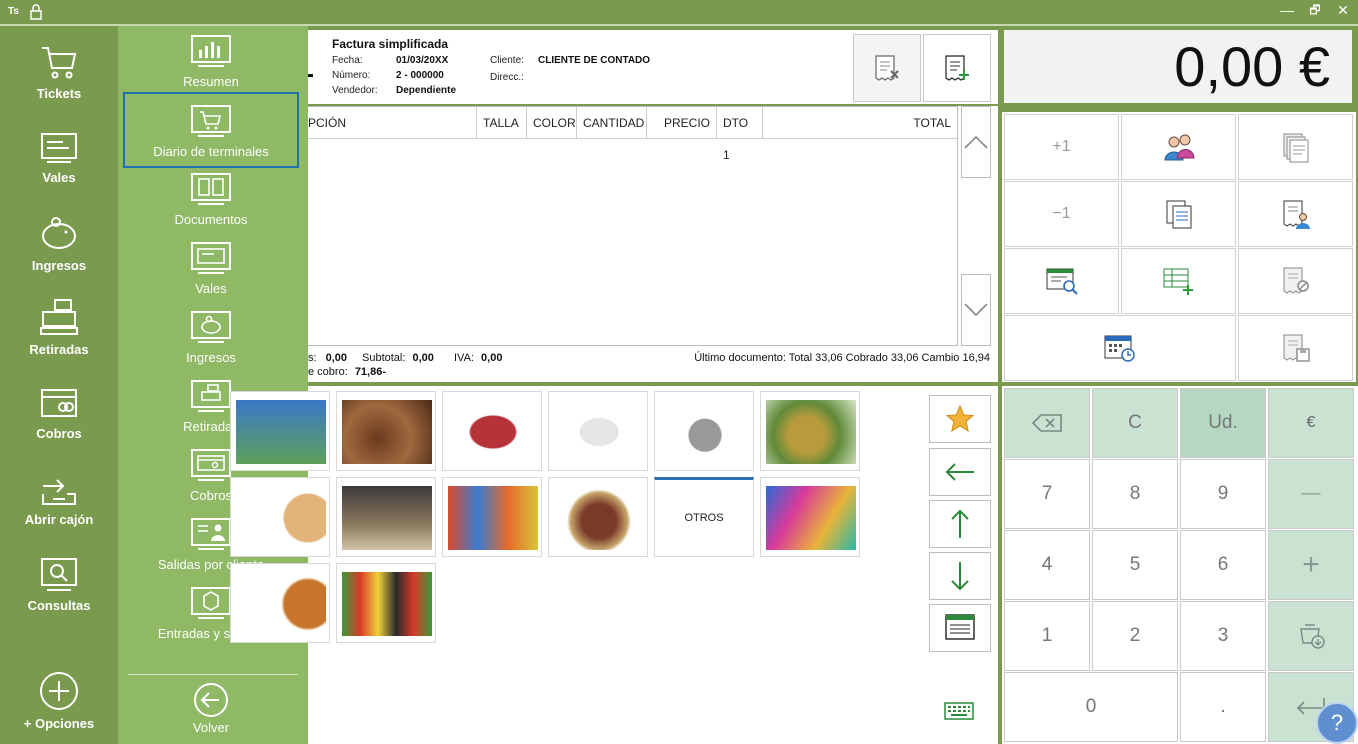 The width and height of the screenshot is (1358, 744). I want to click on cancel-document-button, so click(887, 68).